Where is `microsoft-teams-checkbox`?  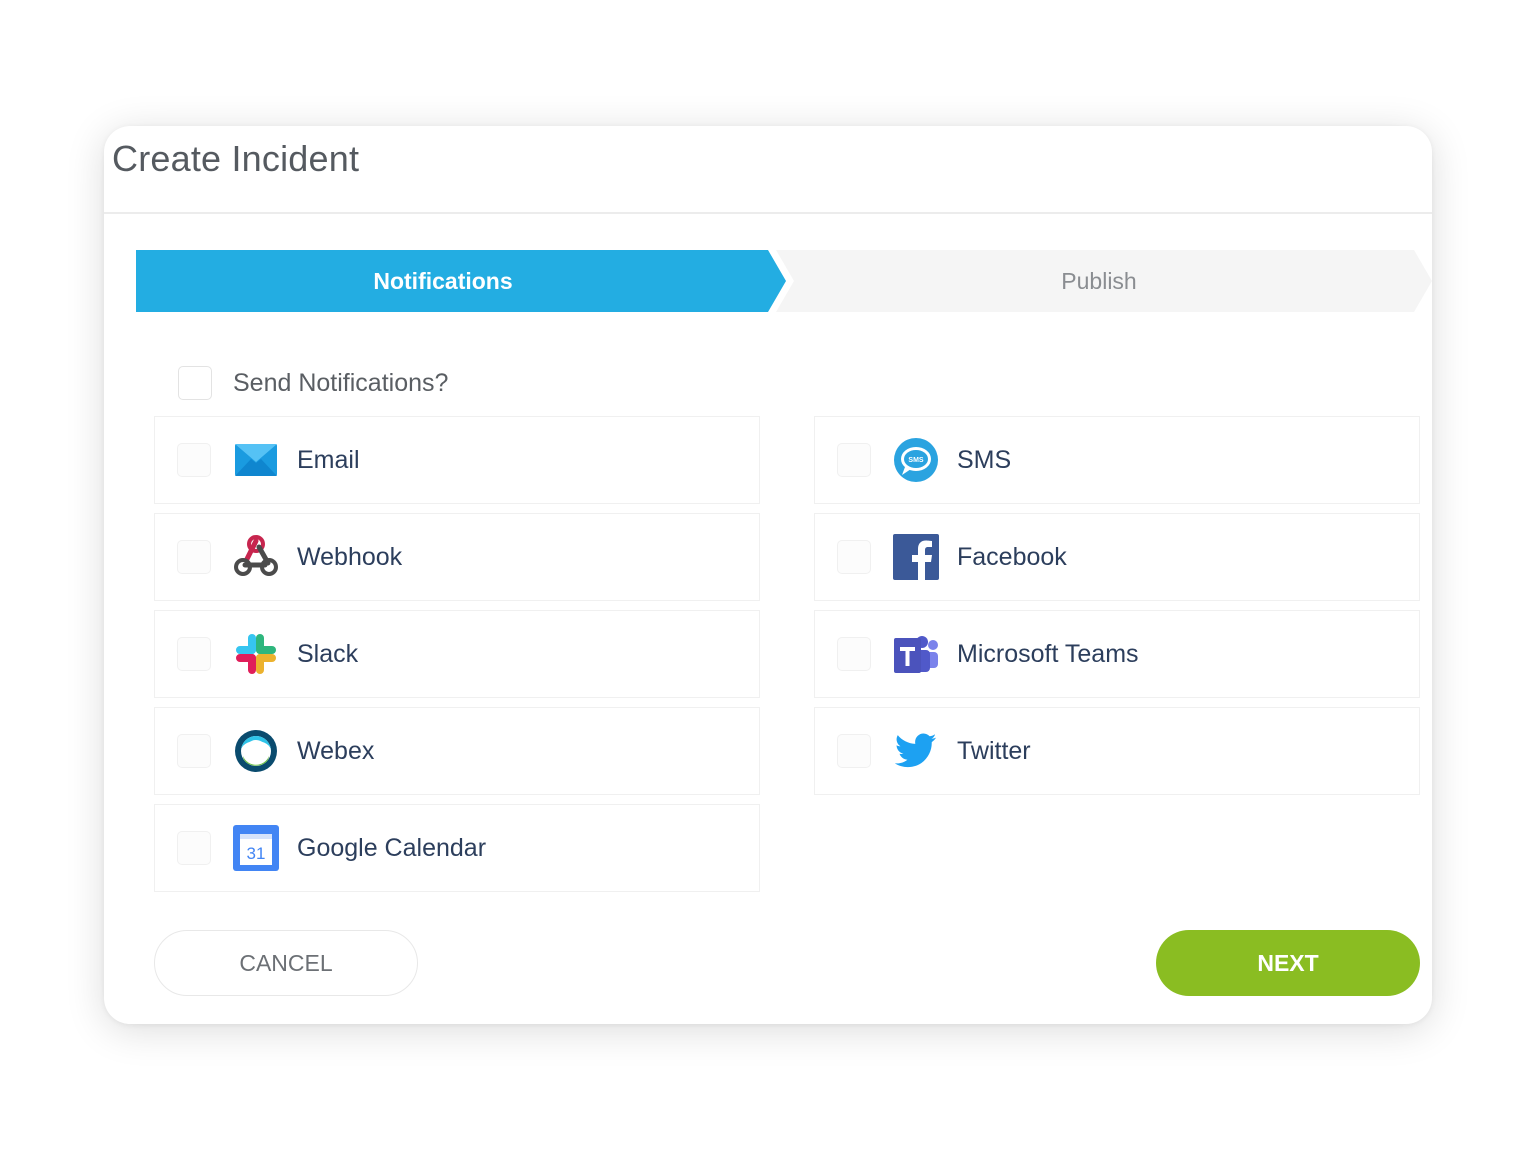
microsoft-teams-checkbox is located at coordinates (854, 654).